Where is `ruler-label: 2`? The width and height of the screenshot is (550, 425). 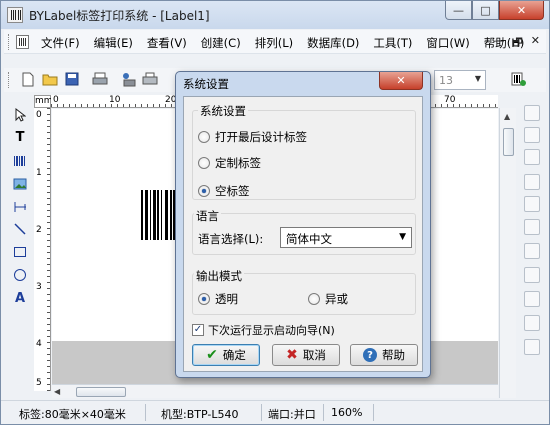
ruler-label: 2 is located at coordinates (39, 230).